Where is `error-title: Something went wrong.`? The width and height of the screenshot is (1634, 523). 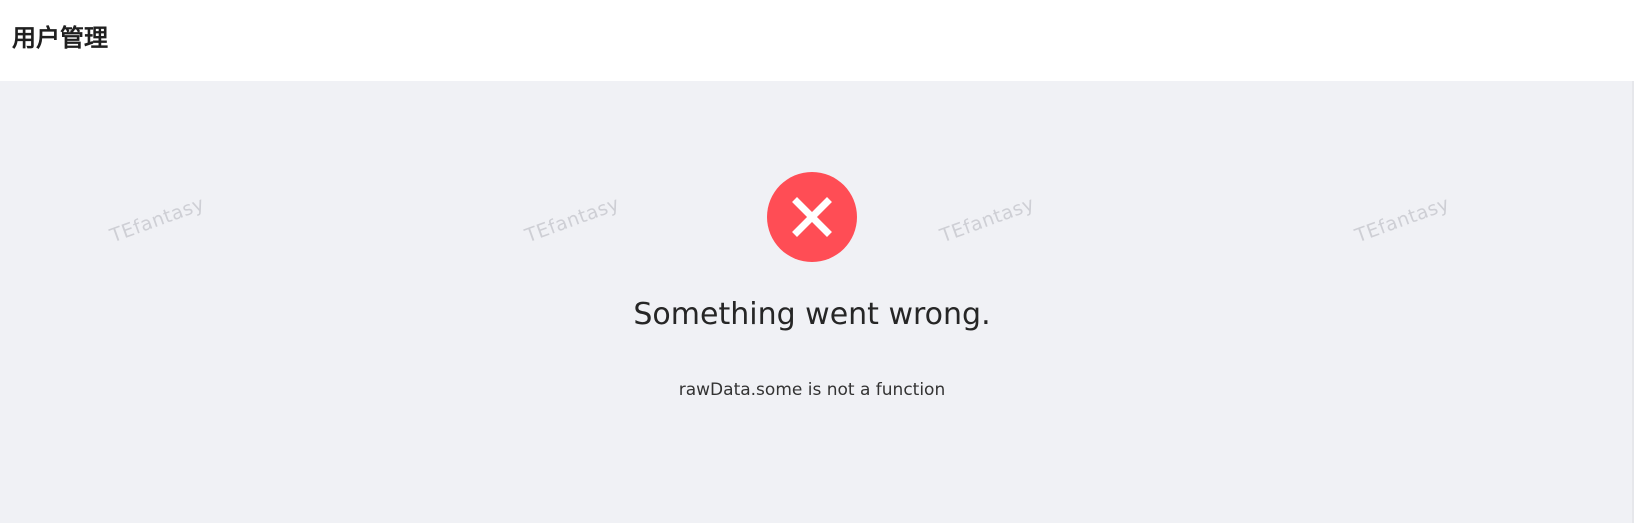
error-title: Something went wrong. is located at coordinates (812, 314).